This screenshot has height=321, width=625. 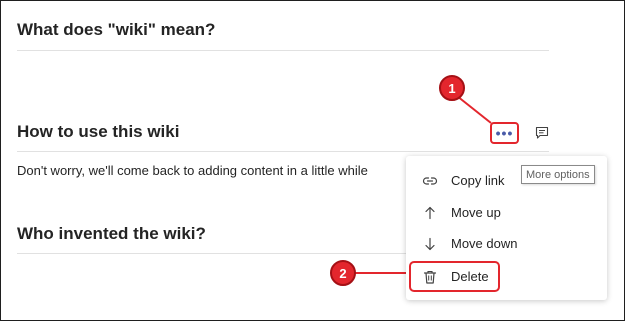 What do you see at coordinates (506, 212) in the screenshot?
I see `menu-item-move-up: Move up` at bounding box center [506, 212].